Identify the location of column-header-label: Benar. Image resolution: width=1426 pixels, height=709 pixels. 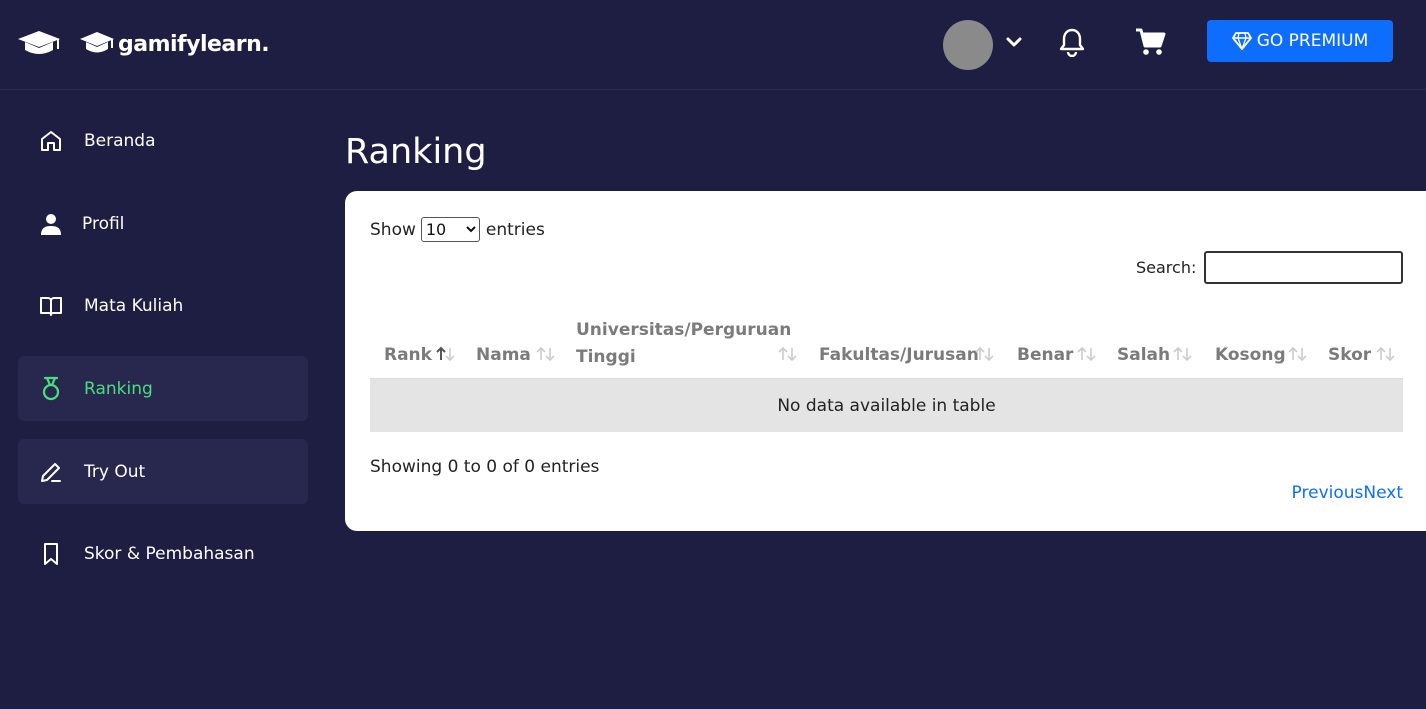
(1045, 355).